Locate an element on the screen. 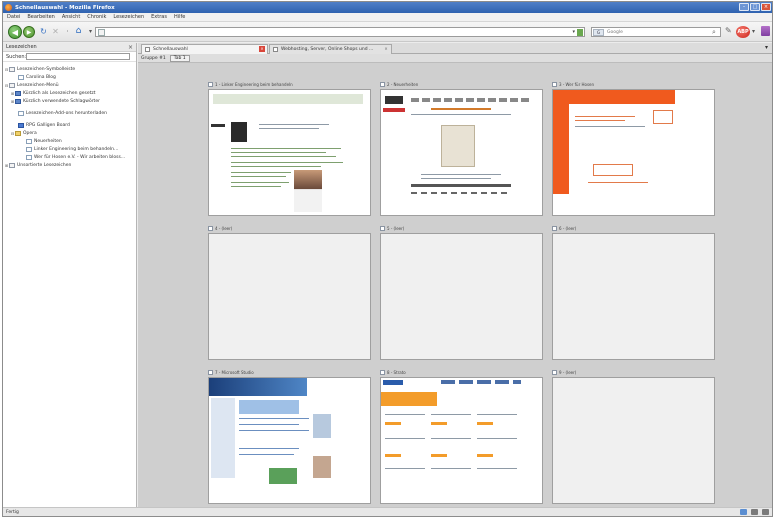  speed-dial-tile: 6 - (leer) is located at coordinates (633, 292).